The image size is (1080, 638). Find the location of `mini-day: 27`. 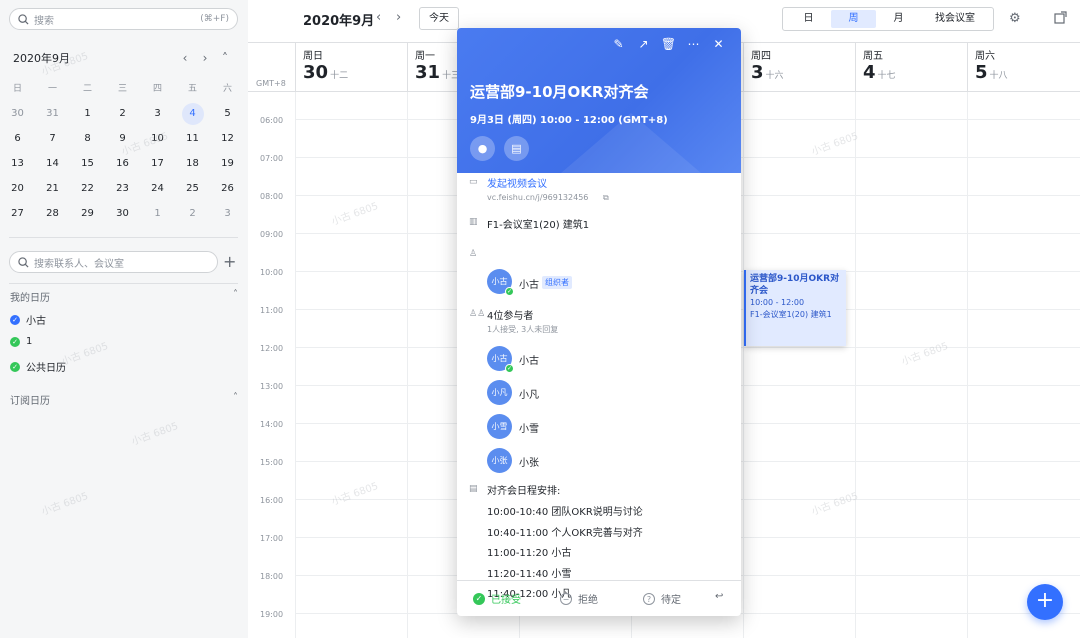

mini-day: 27 is located at coordinates (17, 215).